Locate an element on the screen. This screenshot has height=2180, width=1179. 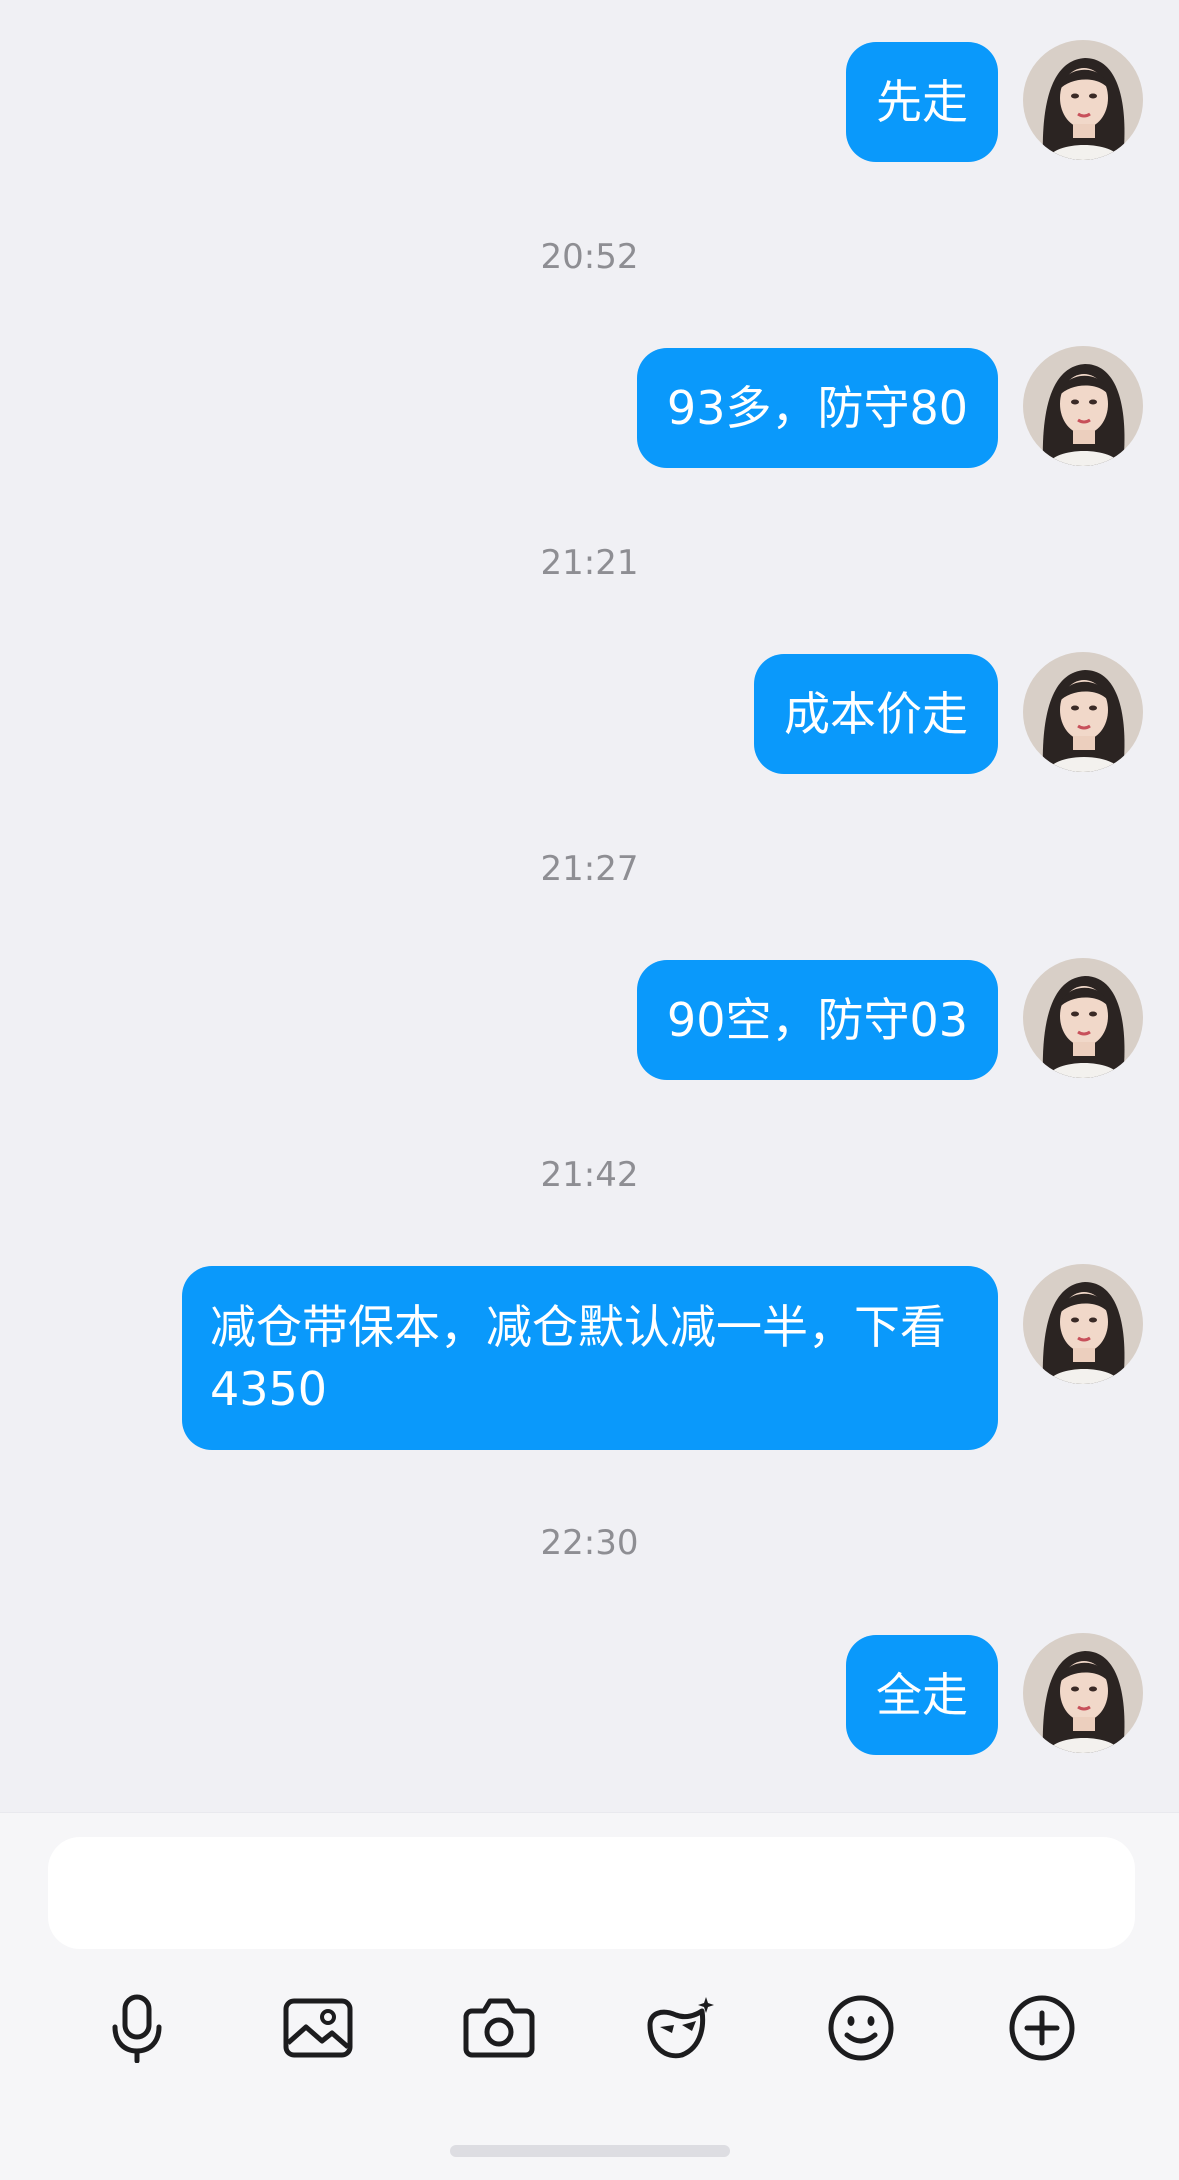
message-bubble: 成本价走 is located at coordinates (876, 714).